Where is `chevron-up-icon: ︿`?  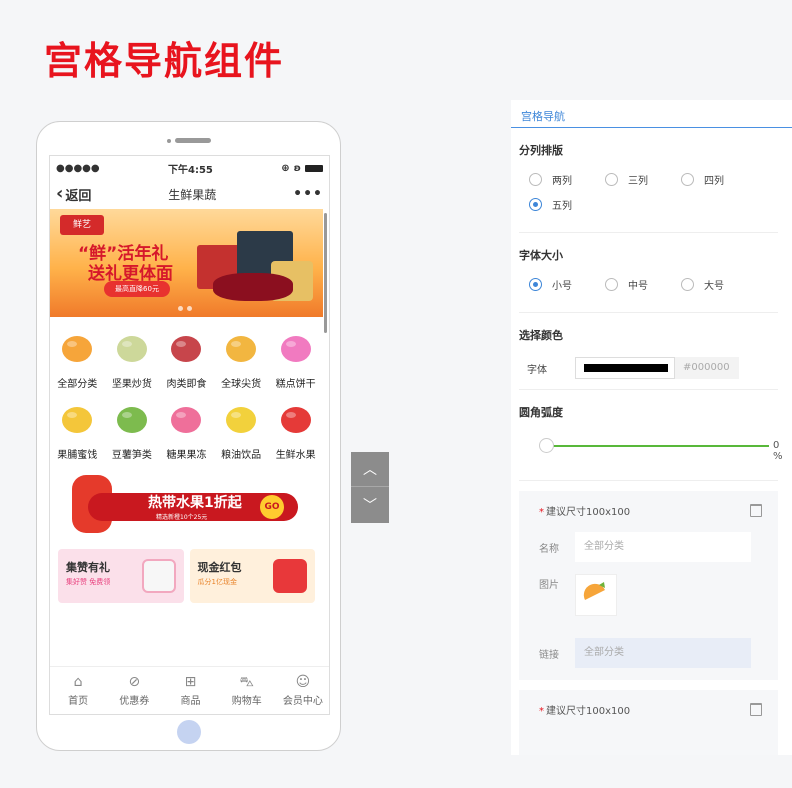
chevron-up-icon: ︿ is located at coordinates (370, 470).